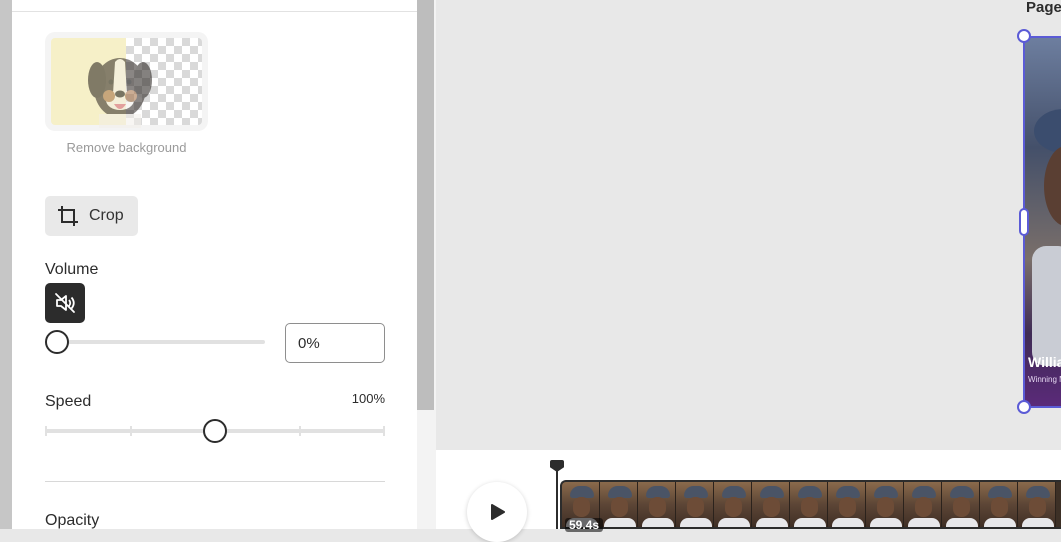 The height and width of the screenshot is (542, 1061). I want to click on mute-toggle-button, so click(65, 303).